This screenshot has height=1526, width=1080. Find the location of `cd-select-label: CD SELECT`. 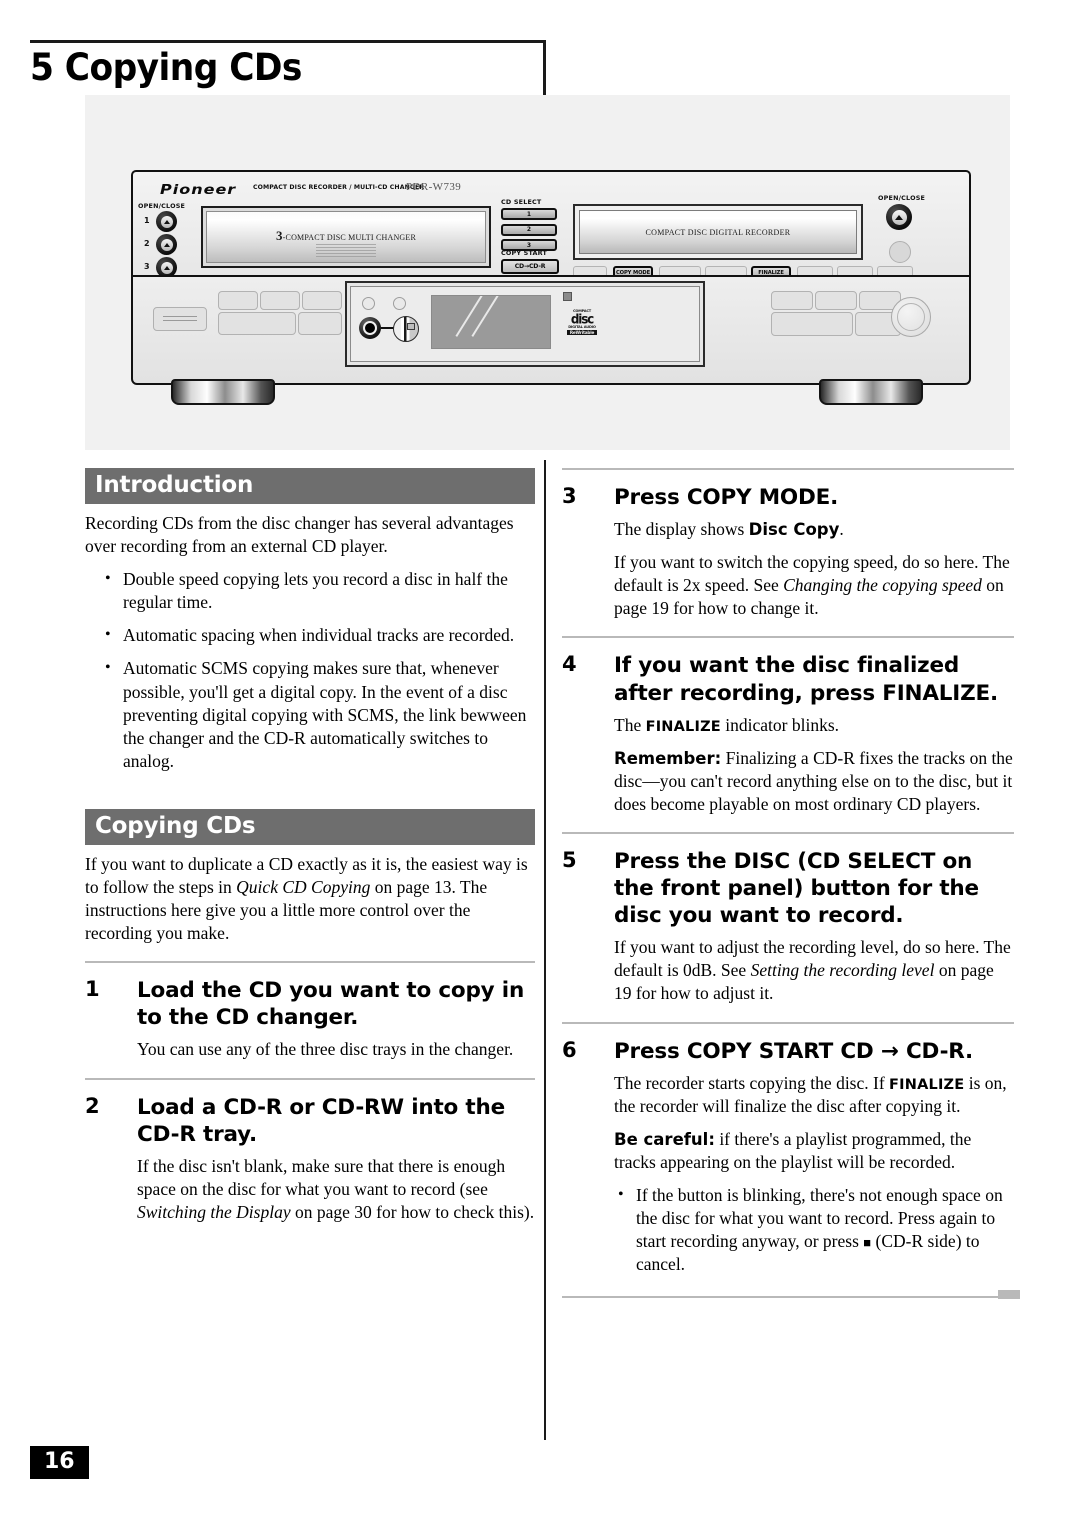

cd-select-label: CD SELECT is located at coordinates (521, 202).